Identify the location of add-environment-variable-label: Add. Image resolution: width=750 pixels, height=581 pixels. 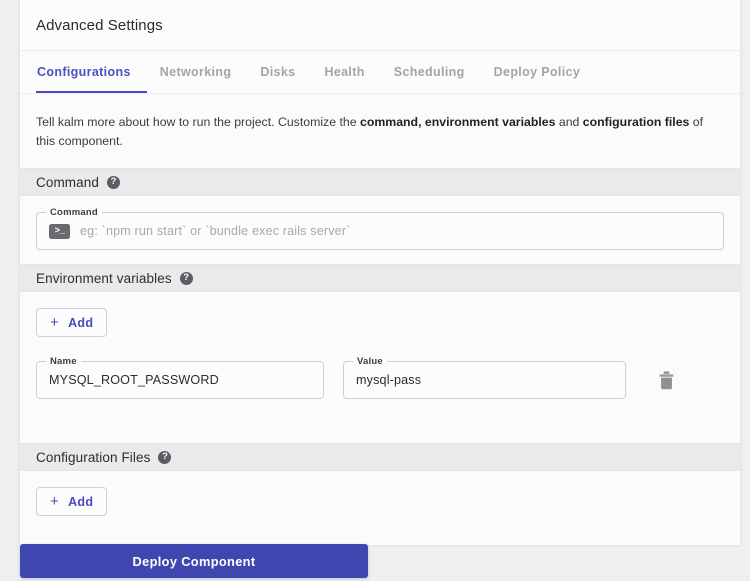
(81, 322).